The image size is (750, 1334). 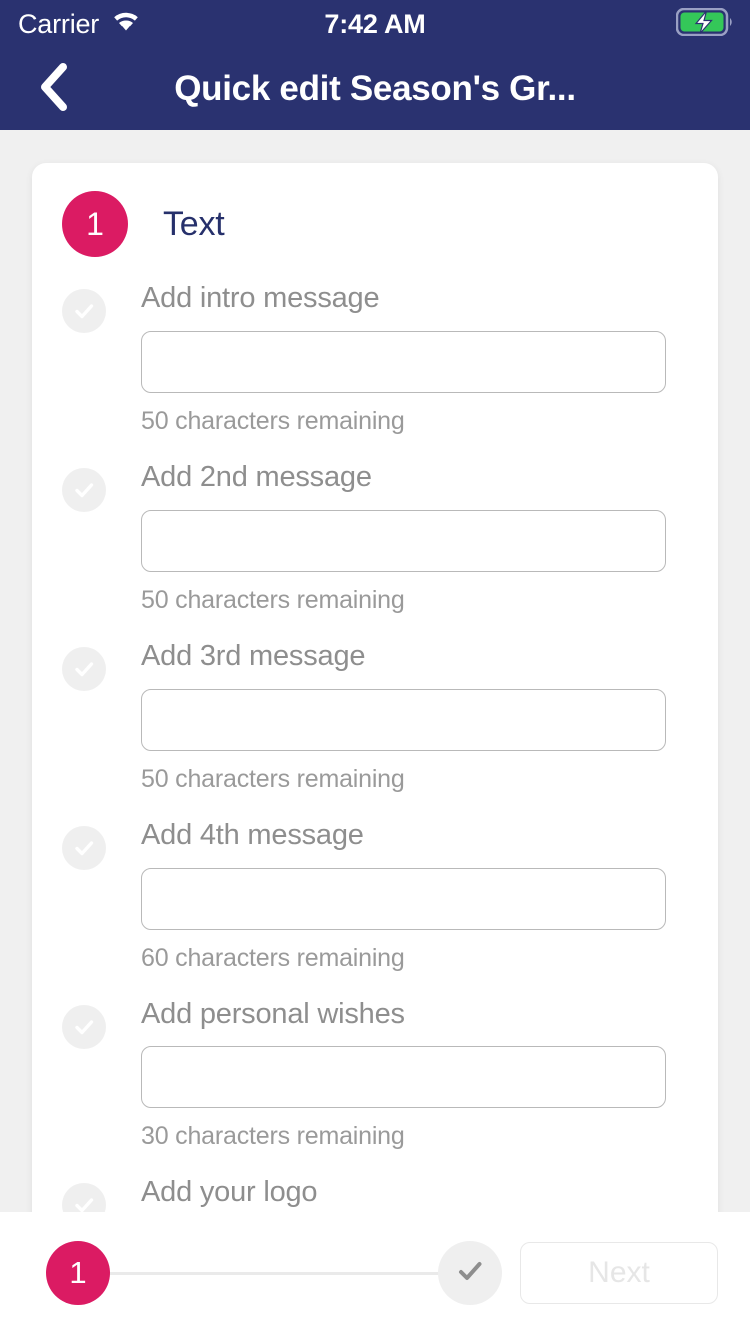 I want to click on check-icon, so click(x=470, y=1273).